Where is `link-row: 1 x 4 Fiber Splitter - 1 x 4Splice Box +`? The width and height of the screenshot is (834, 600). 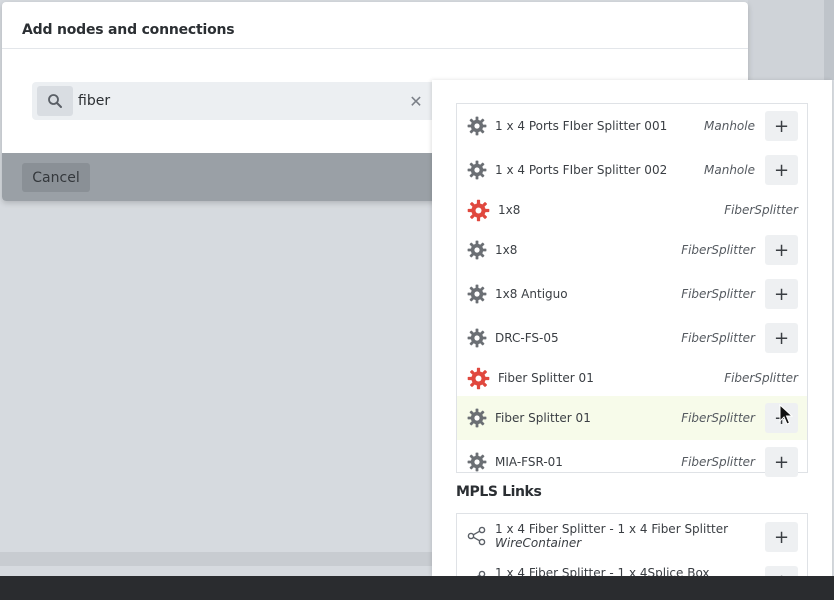 link-row: 1 x 4 Fiber Splitter - 1 x 4Splice Box + is located at coordinates (632, 567).